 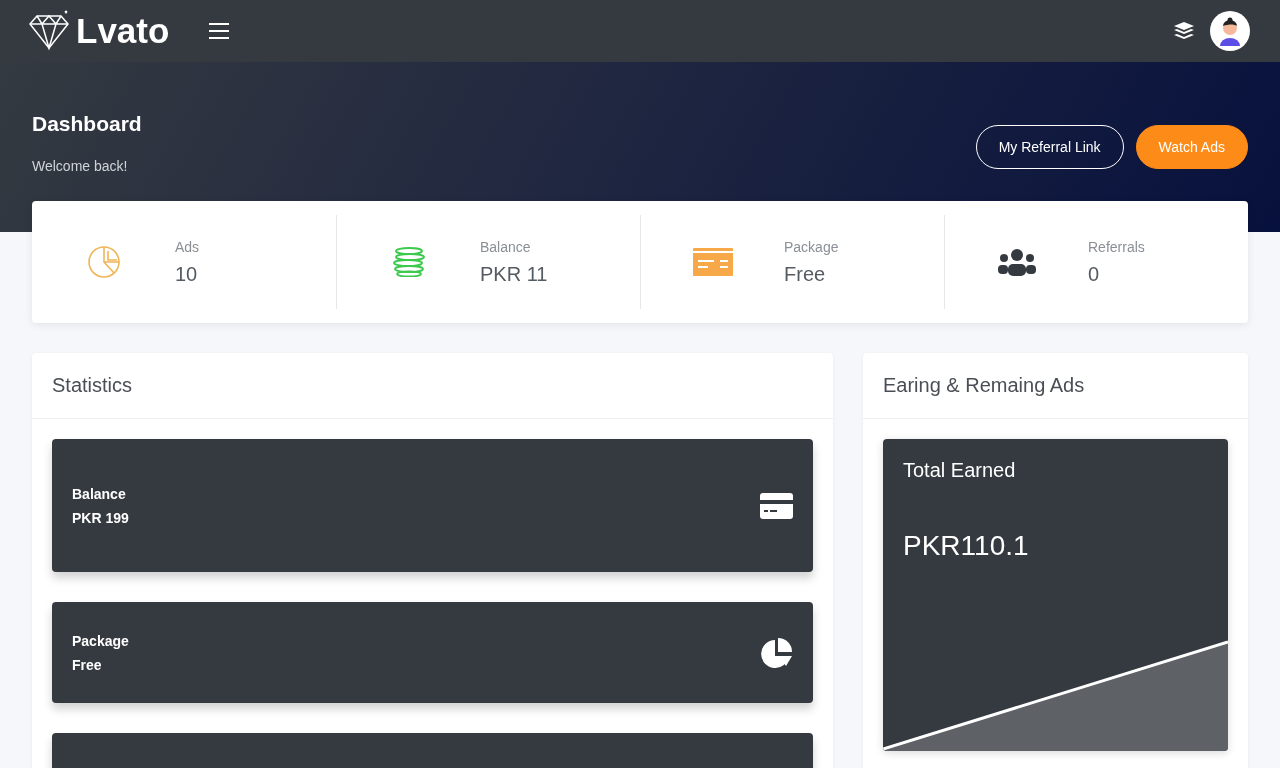 What do you see at coordinates (99, 493) in the screenshot?
I see `tile-label: Balance` at bounding box center [99, 493].